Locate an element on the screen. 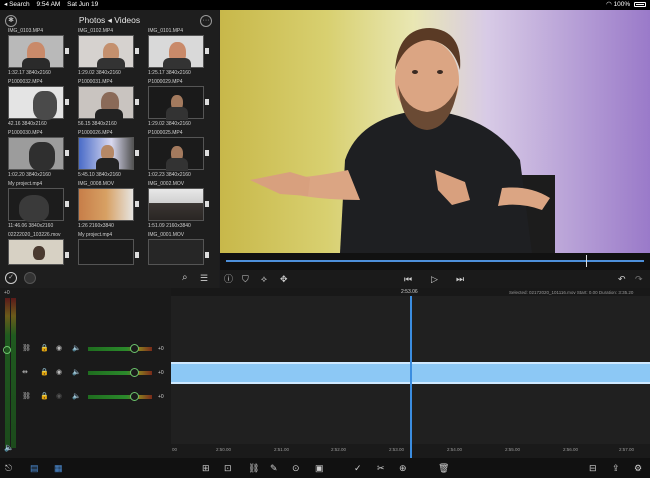 The height and width of the screenshot is (478, 650). track-list-icon: ▦ is located at coordinates (58, 468).